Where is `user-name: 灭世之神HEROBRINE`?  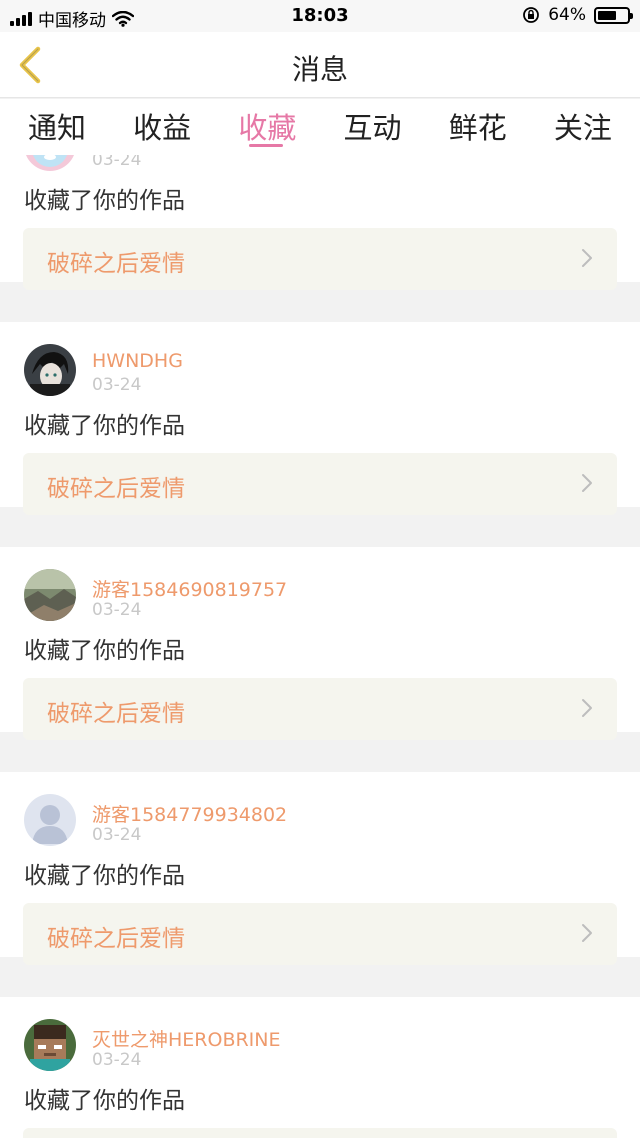 user-name: 灭世之神HEROBRINE is located at coordinates (186, 1038).